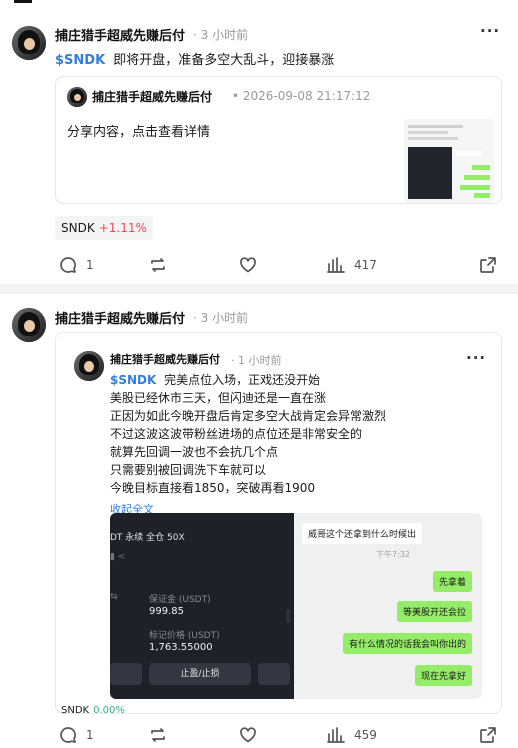  What do you see at coordinates (77, 97) in the screenshot?
I see `quoted-author-avatar` at bounding box center [77, 97].